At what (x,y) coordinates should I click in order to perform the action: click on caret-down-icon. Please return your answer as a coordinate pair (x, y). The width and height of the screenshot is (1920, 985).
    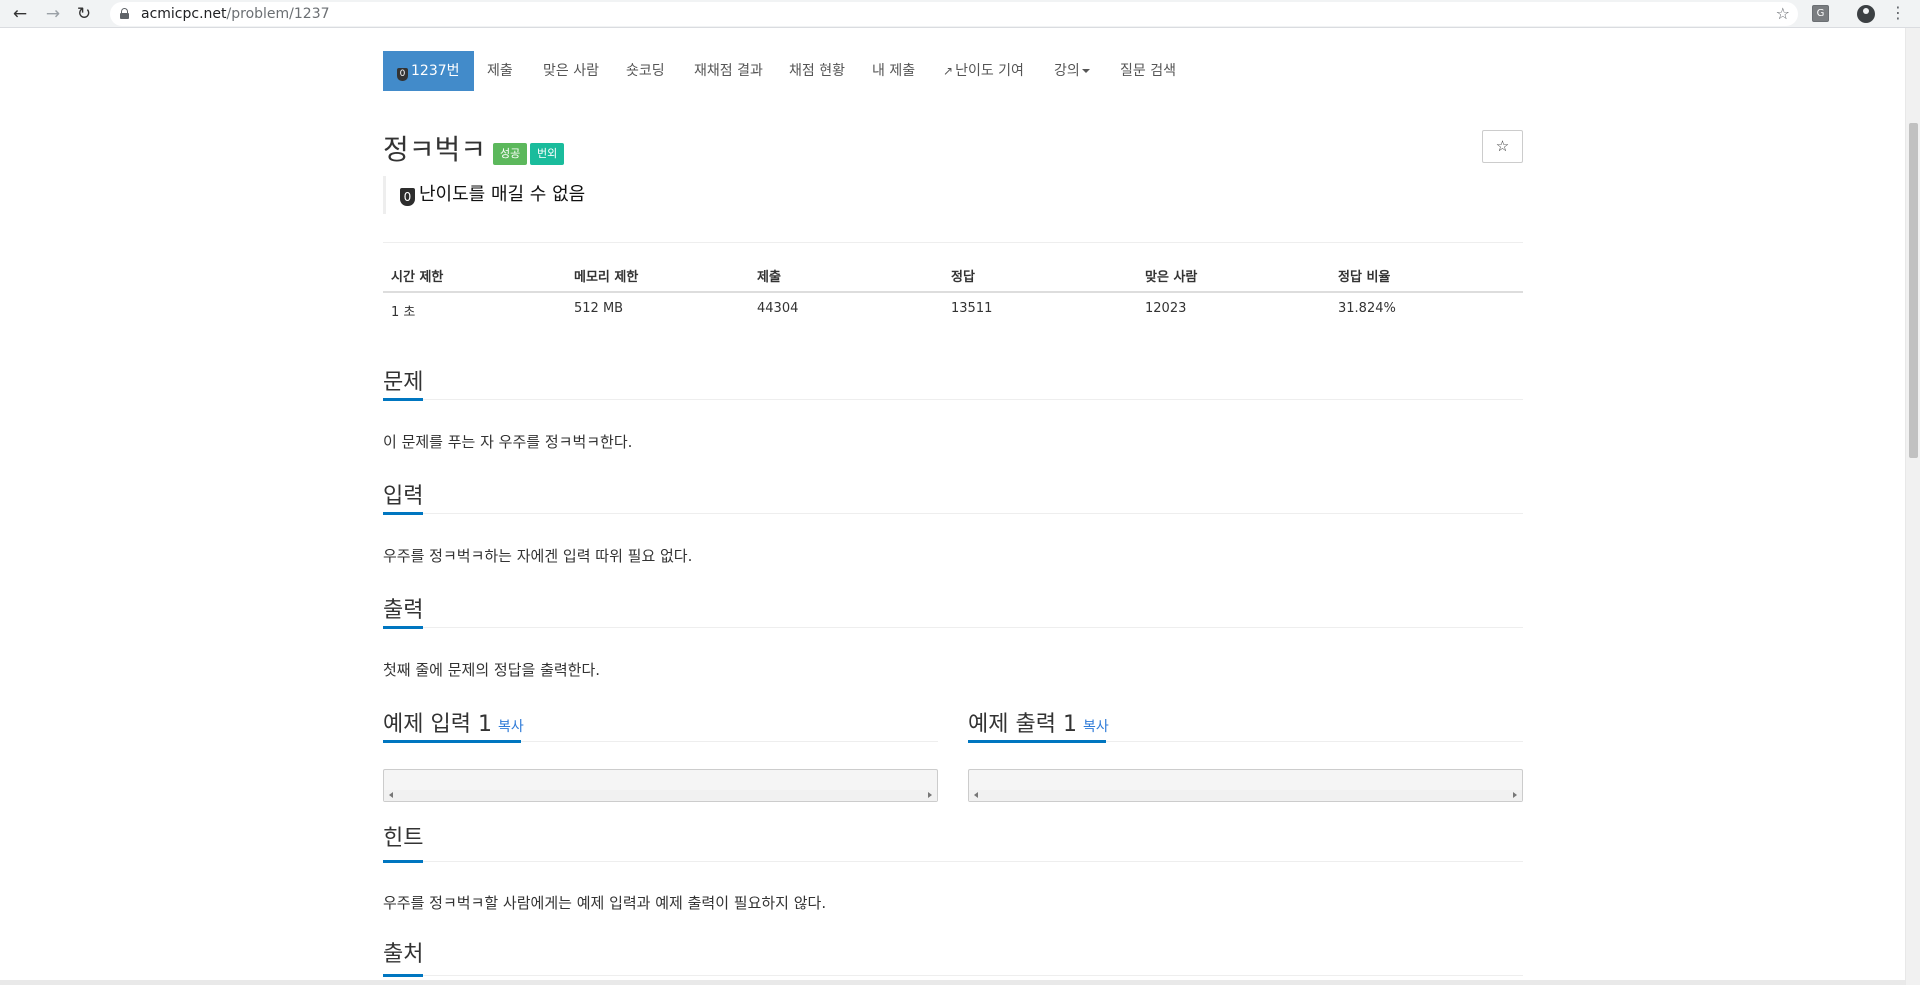
    Looking at the image, I should click on (1085, 71).